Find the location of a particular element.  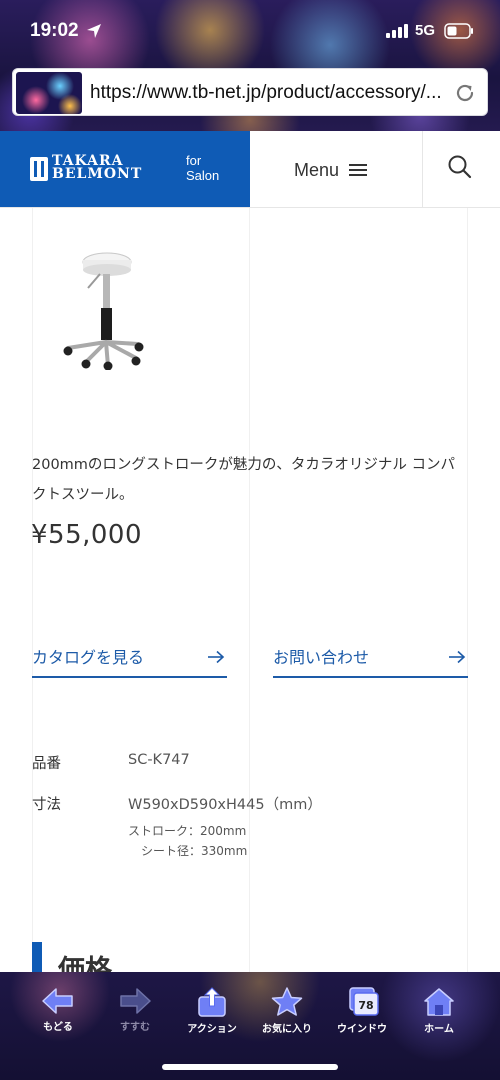

share-button: アクション is located at coordinates (212, 1013).